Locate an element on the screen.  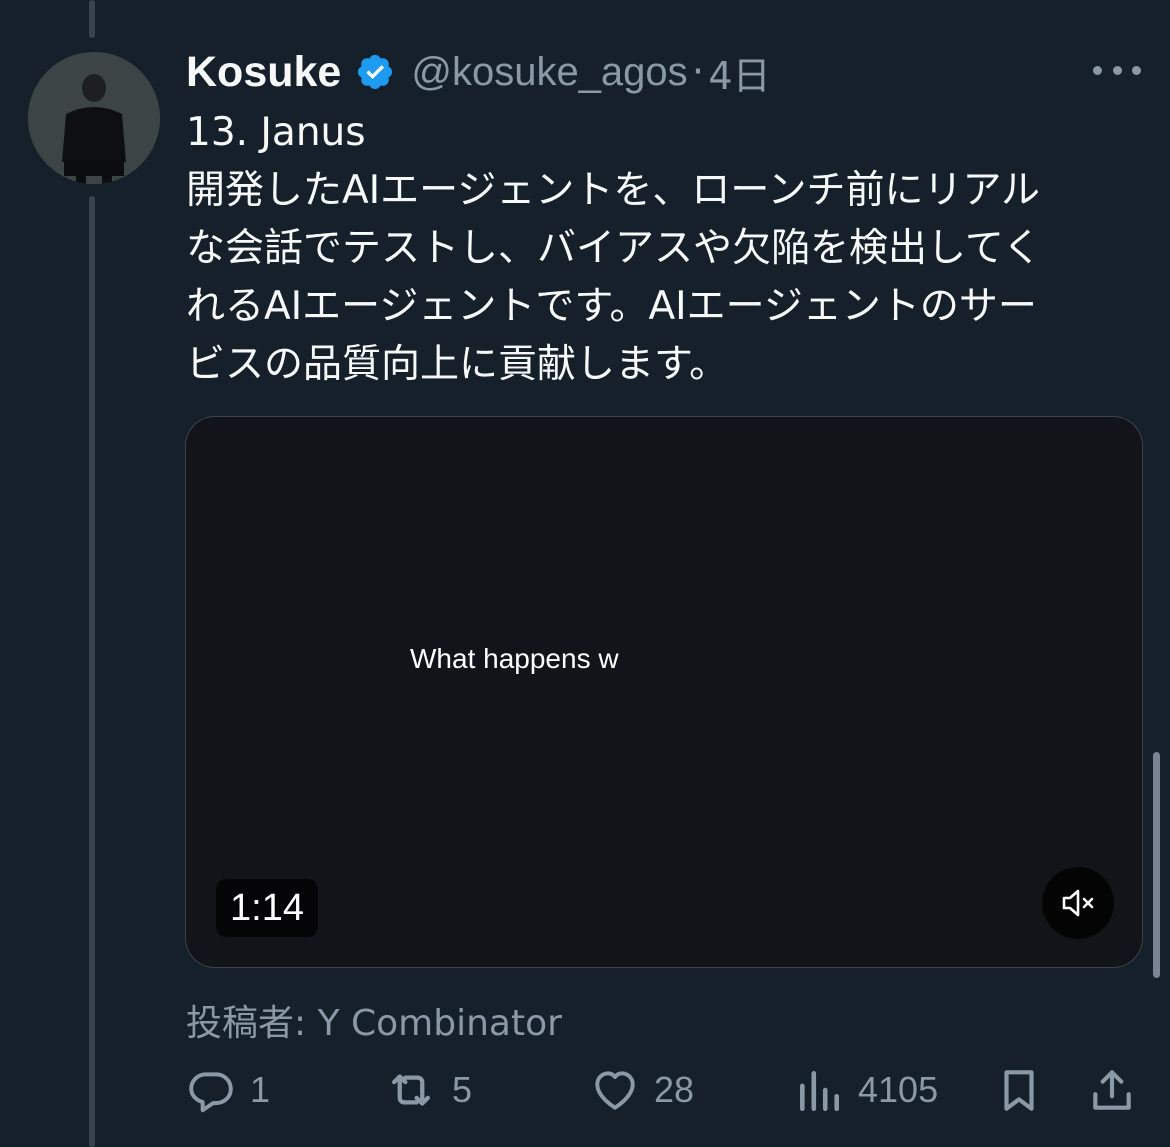
tweet-line: な会話でテストし、バイアスや欠陥を検出してく is located at coordinates (614, 248).